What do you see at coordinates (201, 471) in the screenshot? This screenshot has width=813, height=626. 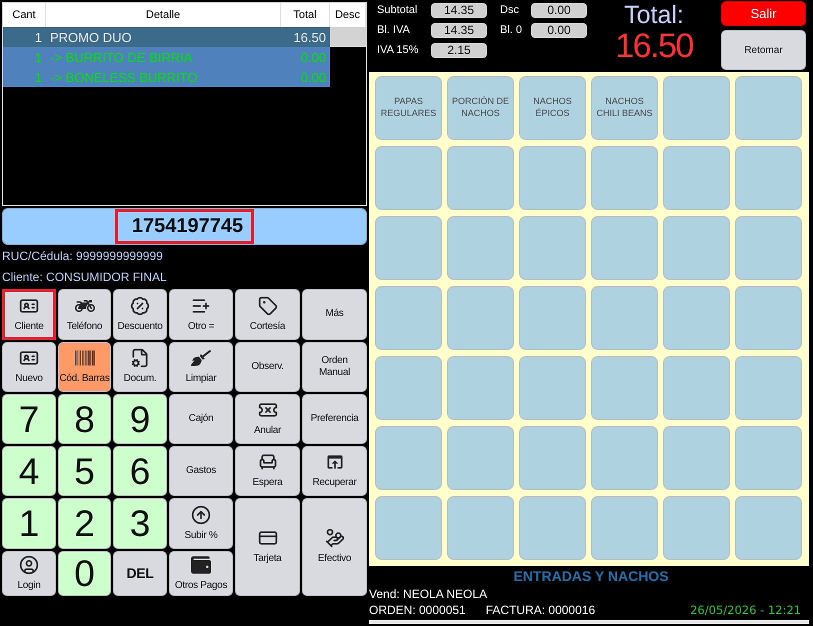 I see `action-button: Gastos` at bounding box center [201, 471].